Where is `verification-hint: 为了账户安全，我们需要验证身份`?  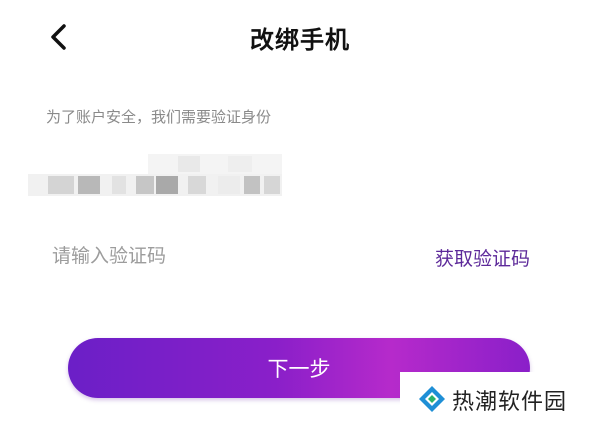
verification-hint: 为了账户安全，我们需要验证身份 is located at coordinates (159, 117).